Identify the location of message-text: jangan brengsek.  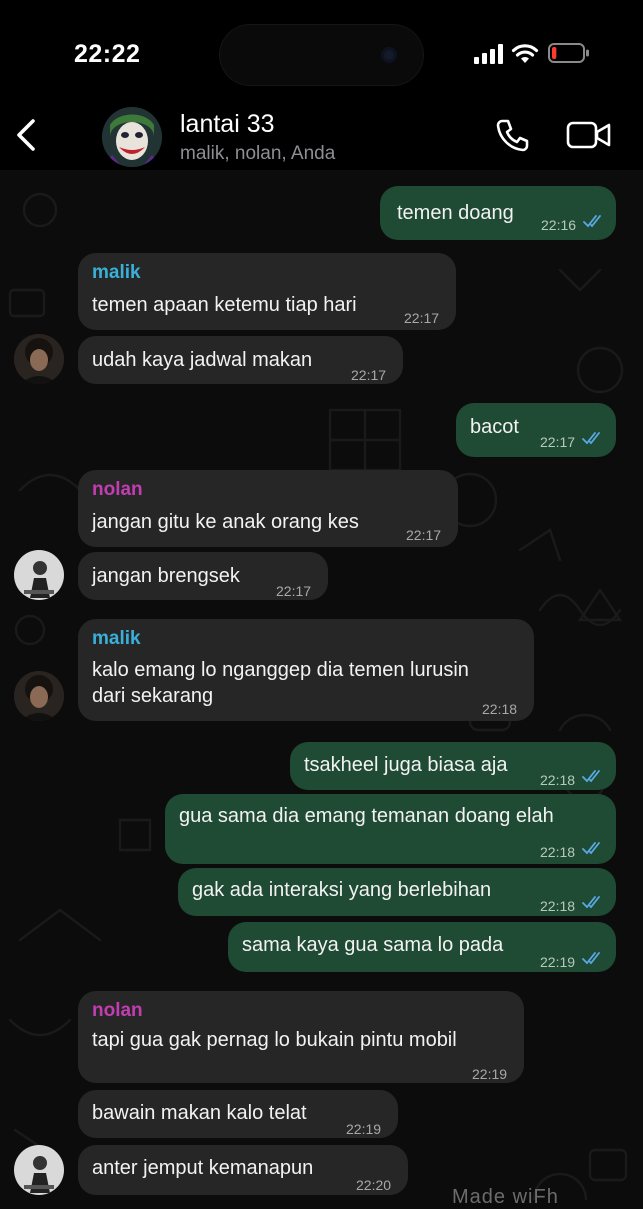
(166, 576).